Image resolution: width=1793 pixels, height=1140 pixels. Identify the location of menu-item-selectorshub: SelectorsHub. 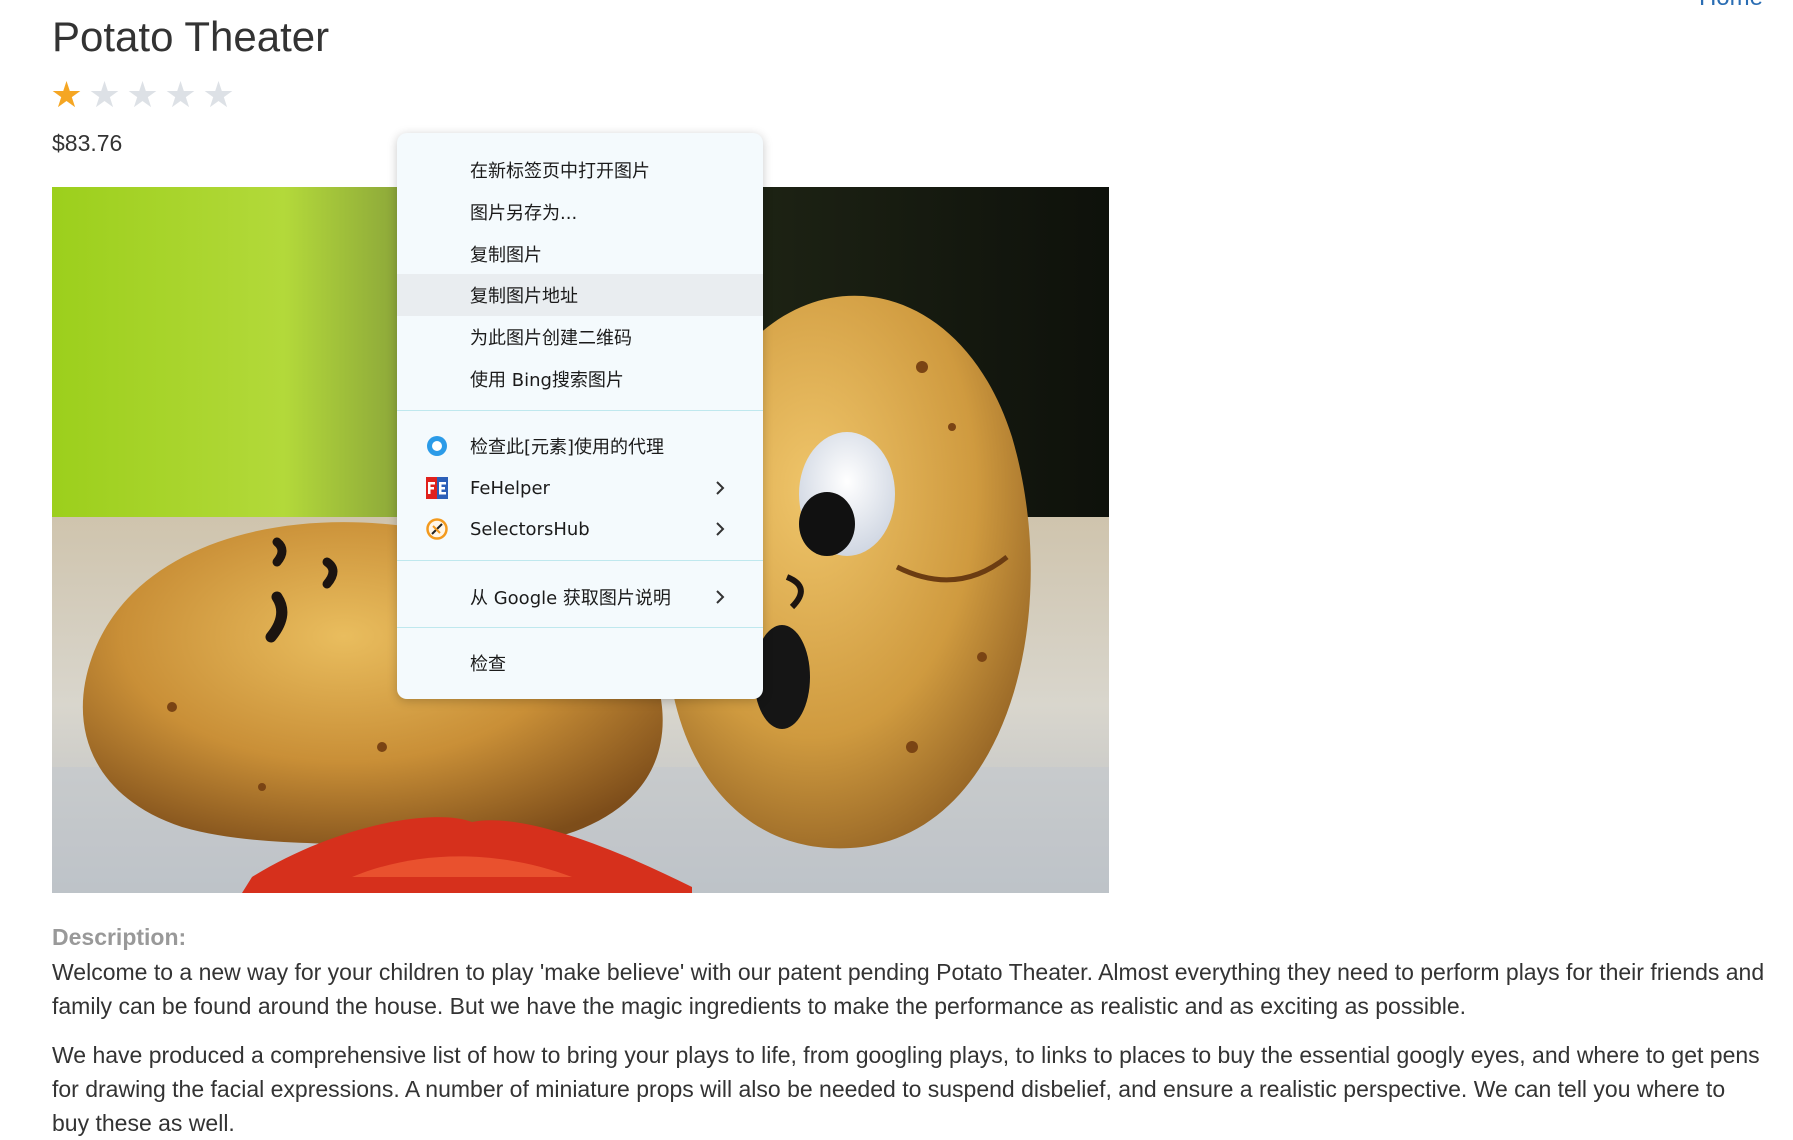
(580, 529).